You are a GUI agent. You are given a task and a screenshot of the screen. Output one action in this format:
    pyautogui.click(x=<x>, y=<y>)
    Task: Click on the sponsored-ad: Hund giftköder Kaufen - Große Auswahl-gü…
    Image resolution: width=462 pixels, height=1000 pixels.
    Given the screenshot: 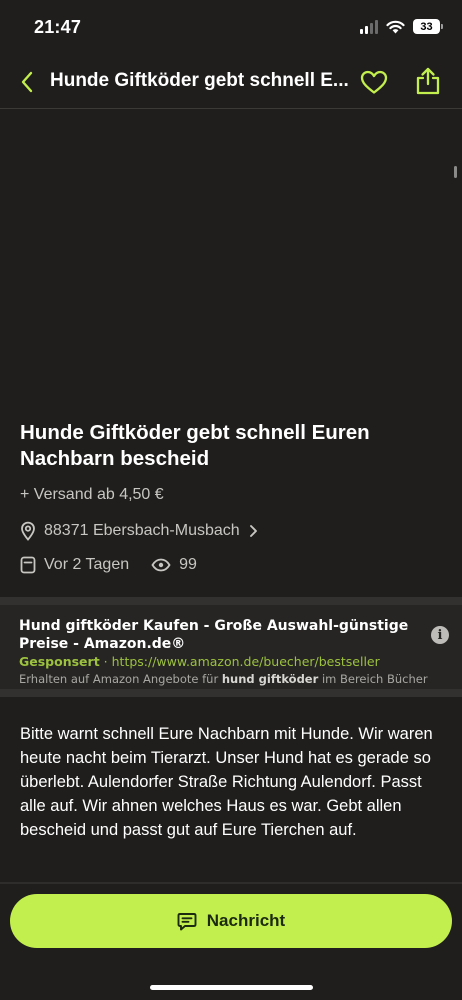 What is the action you would take?
    pyautogui.click(x=231, y=647)
    